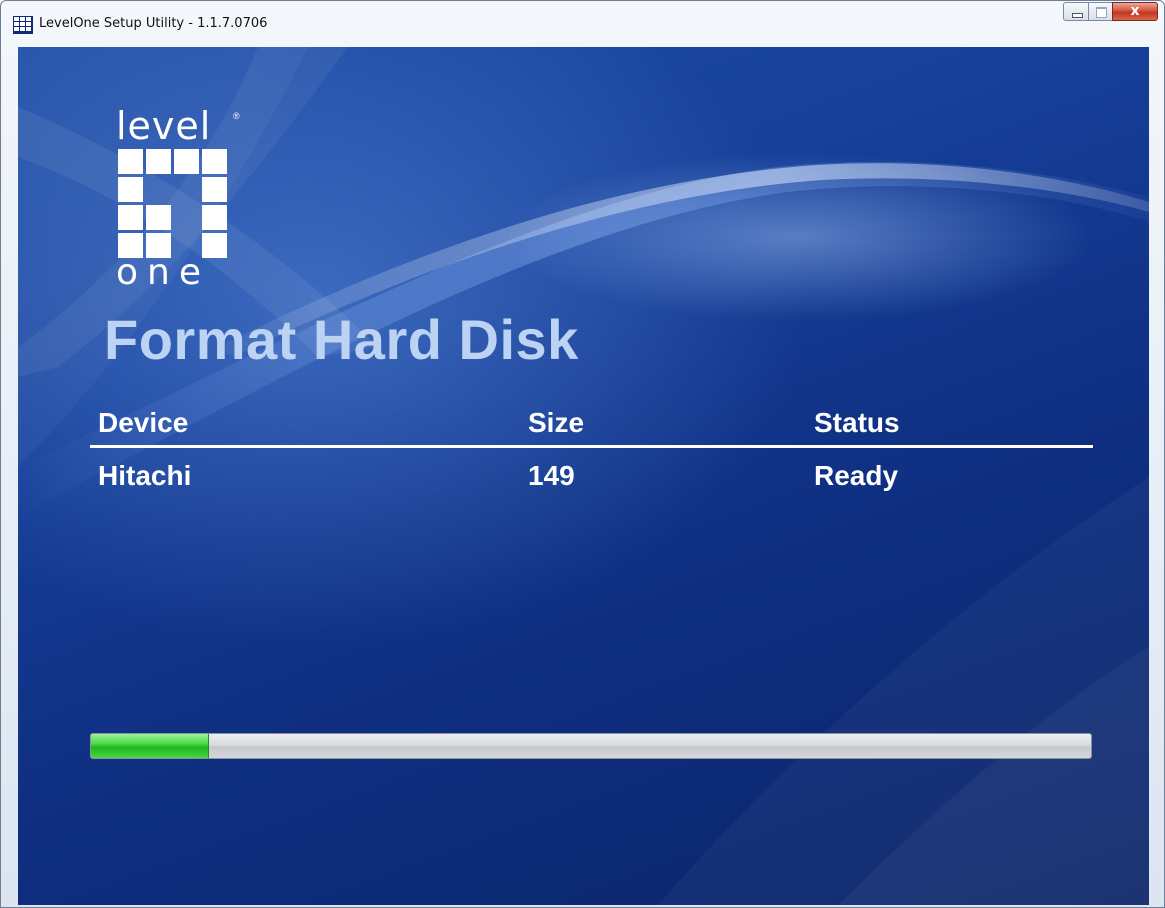  Describe the element at coordinates (582, 24) in the screenshot. I see `title-bar: LevelOne Setup Utility - 1.1.7.0706 x` at that location.